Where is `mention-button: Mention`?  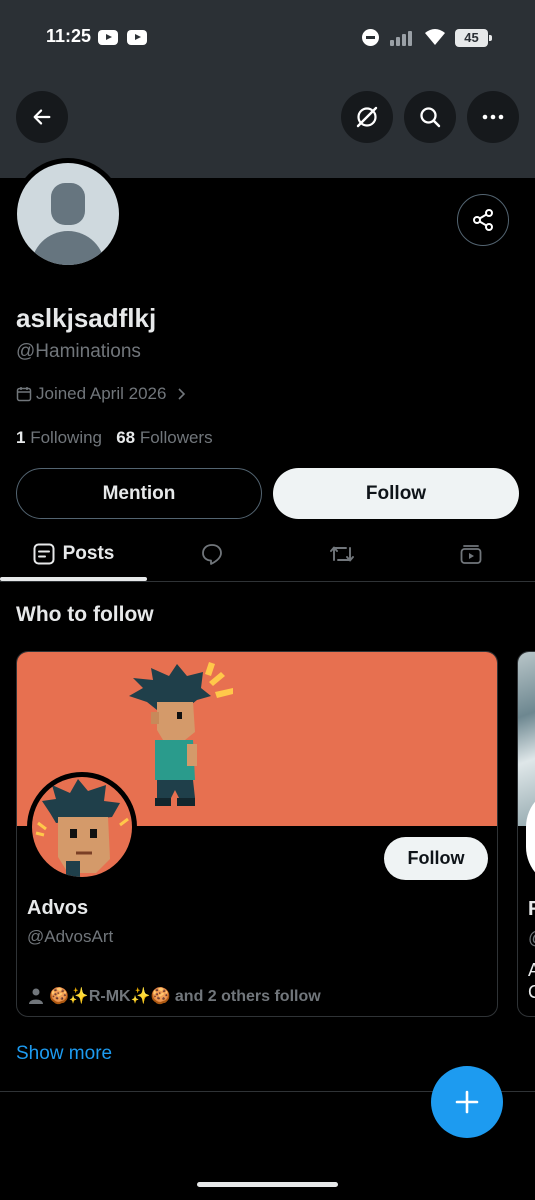 mention-button: Mention is located at coordinates (139, 493).